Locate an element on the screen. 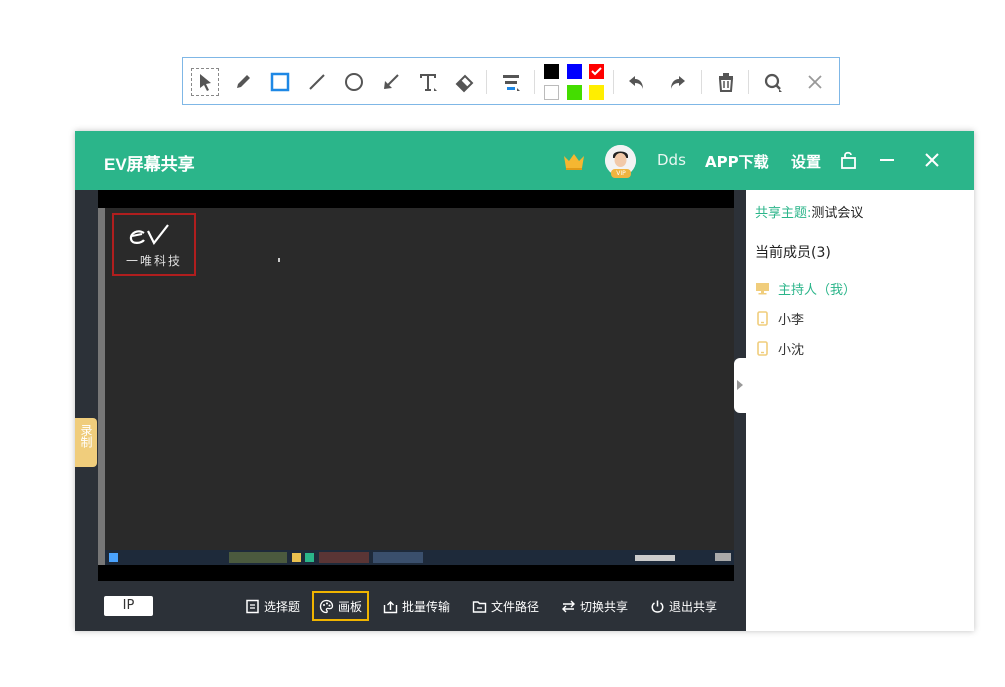 The height and width of the screenshot is (687, 1005). record-tab: 录制 is located at coordinates (86, 442).